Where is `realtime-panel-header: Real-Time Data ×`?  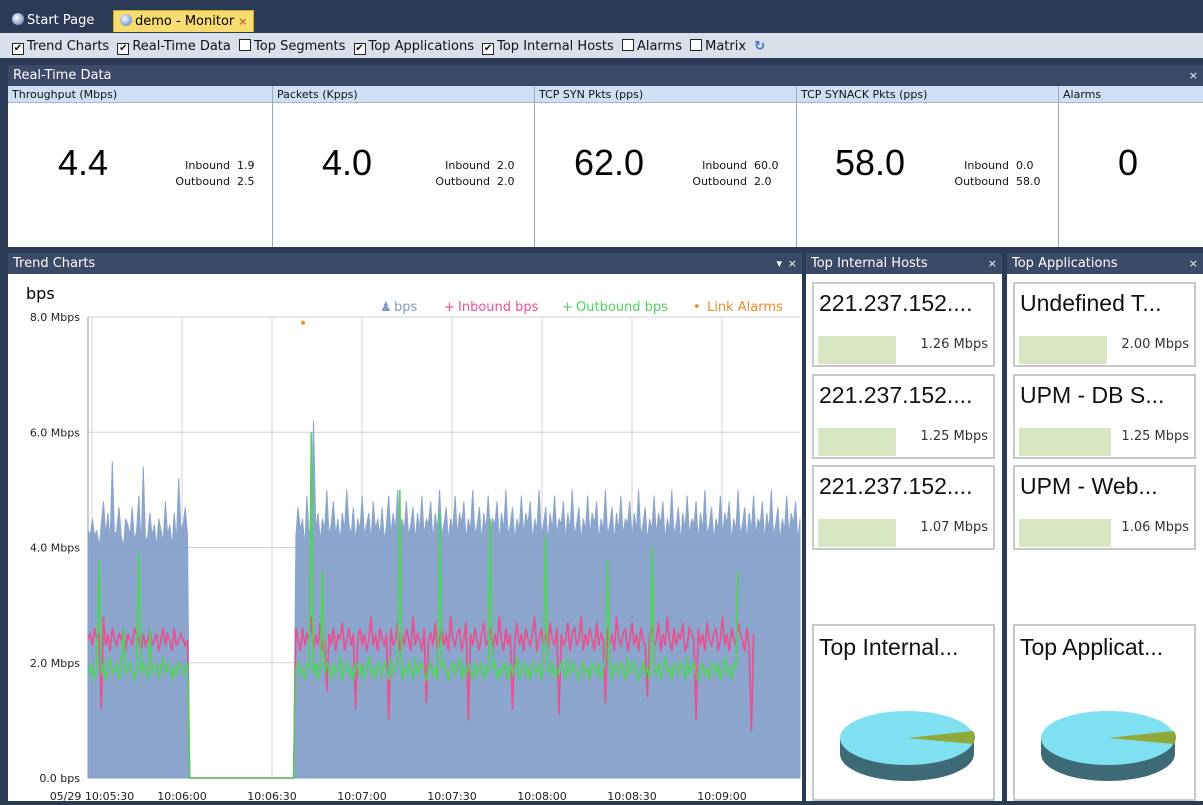 realtime-panel-header: Real-Time Data × is located at coordinates (605, 75).